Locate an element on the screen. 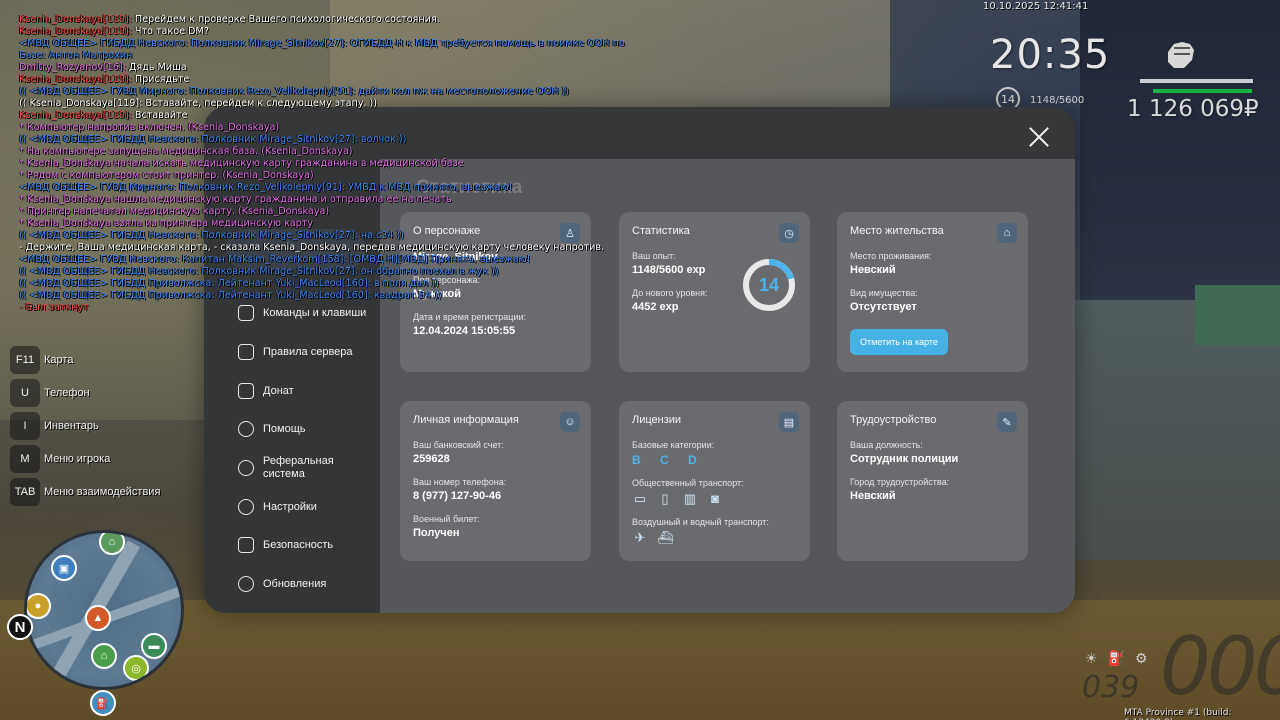  hotkey-player-menu: M Меню игрока is located at coordinates (85, 459).